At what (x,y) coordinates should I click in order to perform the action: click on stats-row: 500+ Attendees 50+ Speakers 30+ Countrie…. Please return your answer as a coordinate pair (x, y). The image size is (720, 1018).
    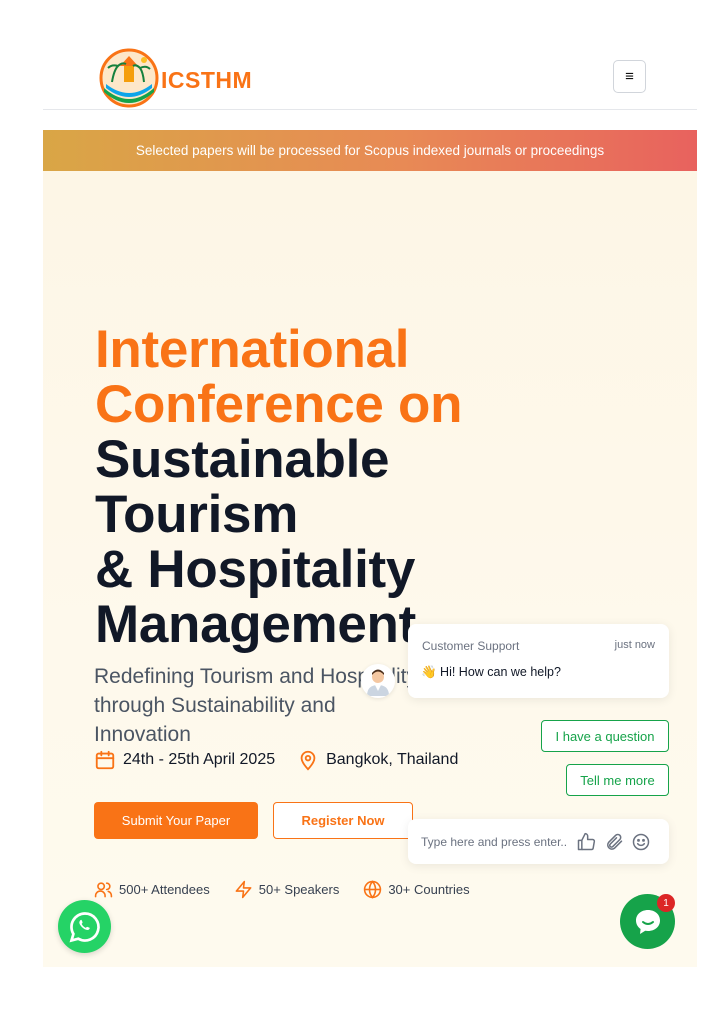
    Looking at the image, I should click on (294, 889).